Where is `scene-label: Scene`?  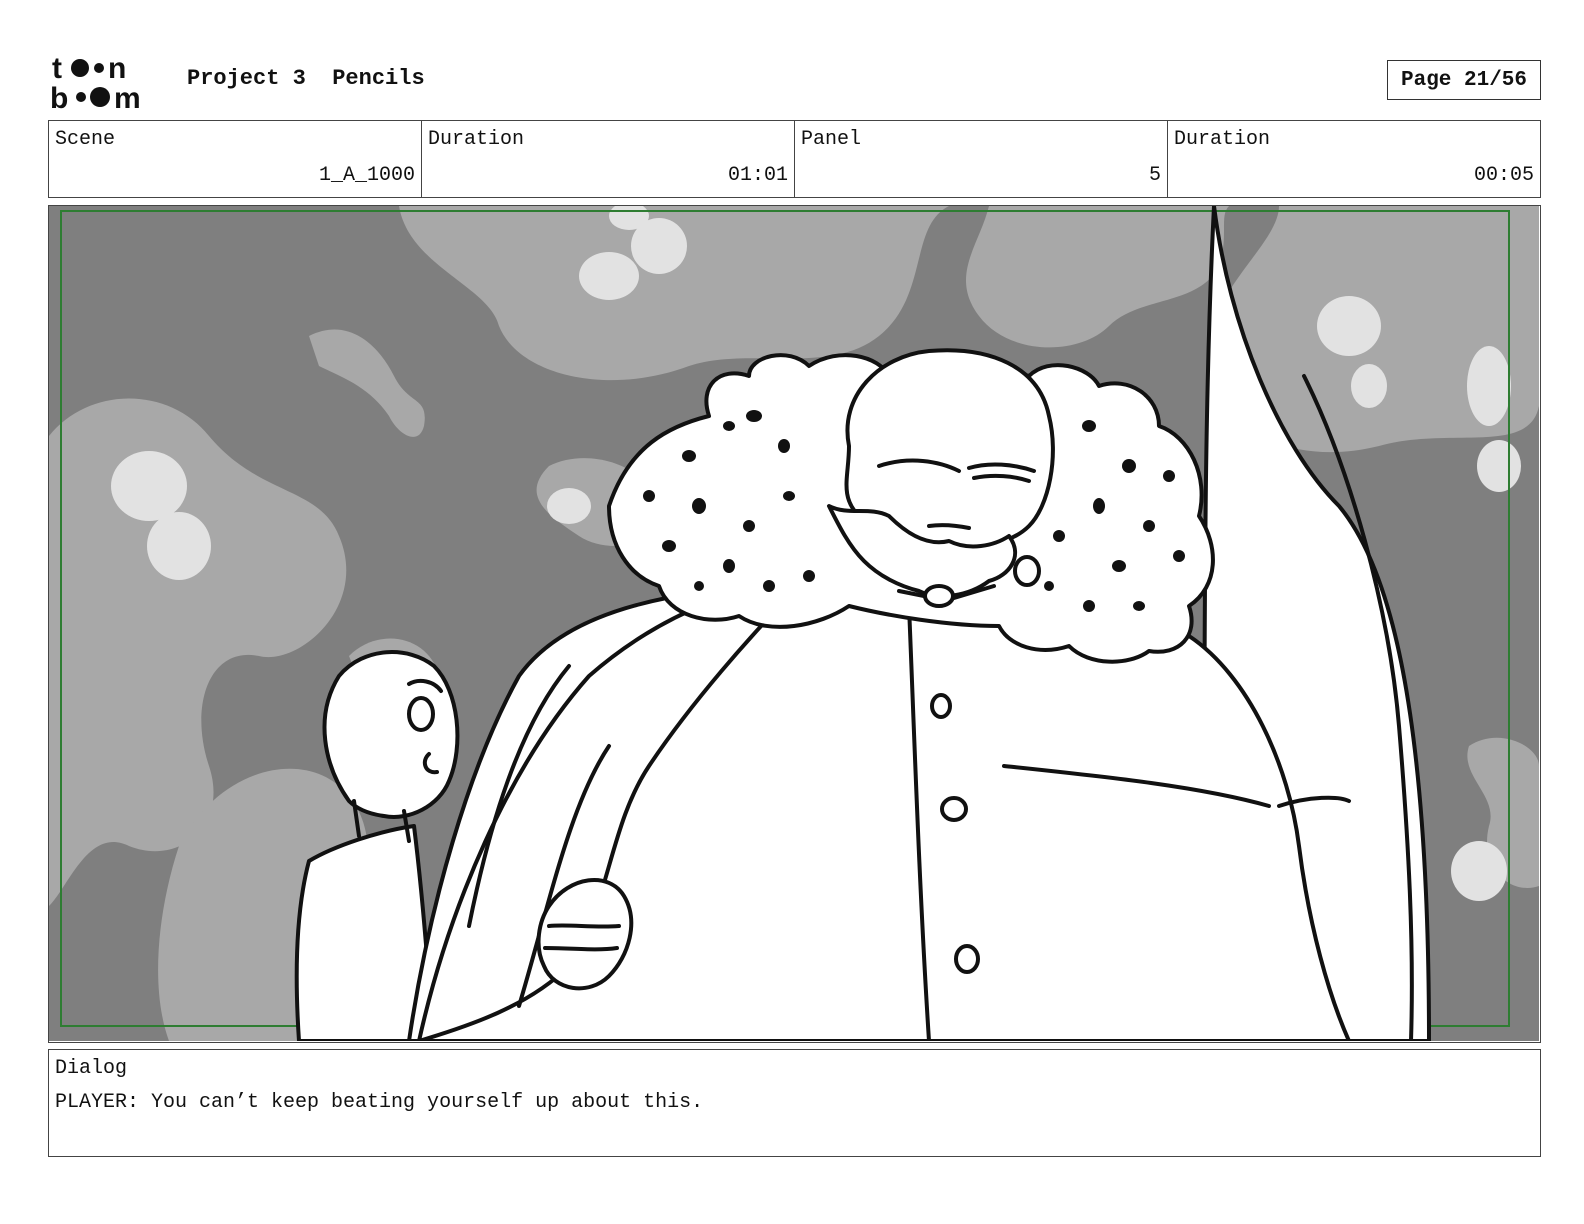 scene-label: Scene is located at coordinates (85, 139).